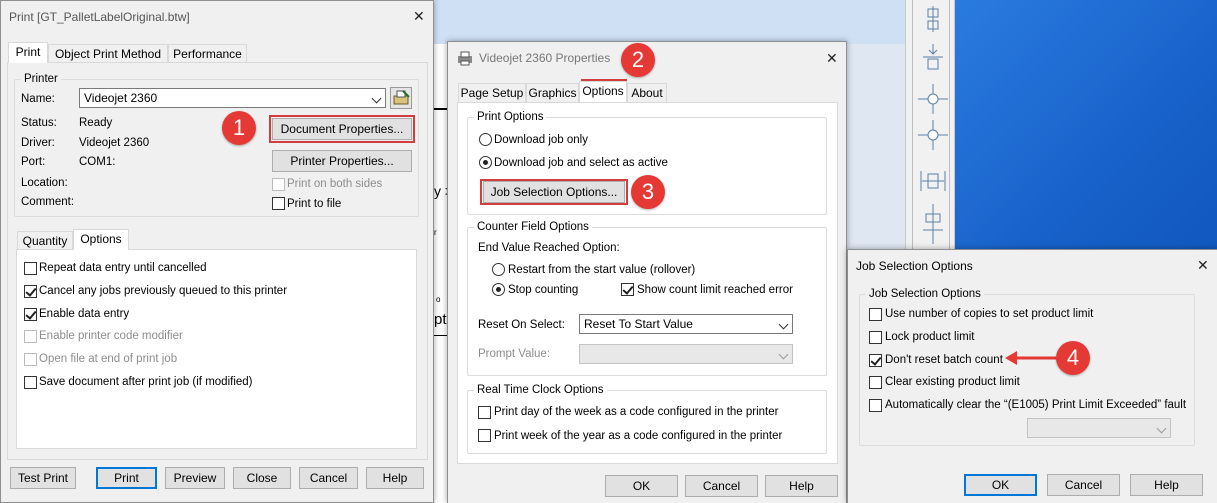 This screenshot has width=1217, height=503. Describe the element at coordinates (84, 314) in the screenshot. I see `enable-data-entry-label: Enable data entry` at that location.